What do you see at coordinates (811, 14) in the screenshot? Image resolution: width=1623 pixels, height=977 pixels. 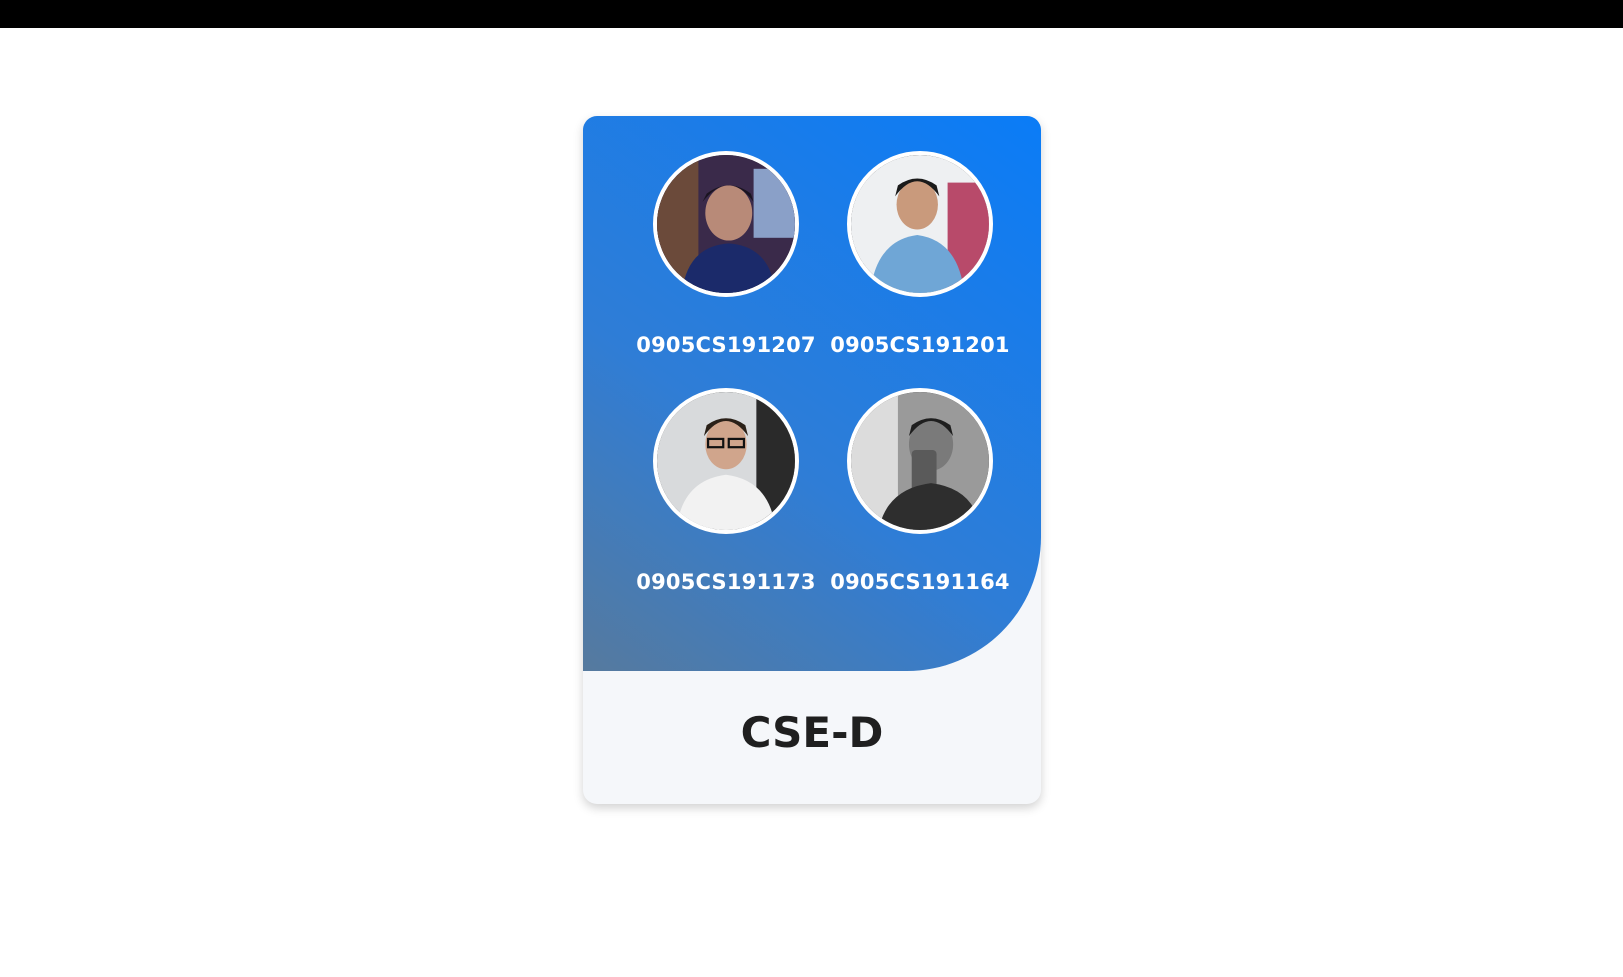 I see `top-bar` at bounding box center [811, 14].